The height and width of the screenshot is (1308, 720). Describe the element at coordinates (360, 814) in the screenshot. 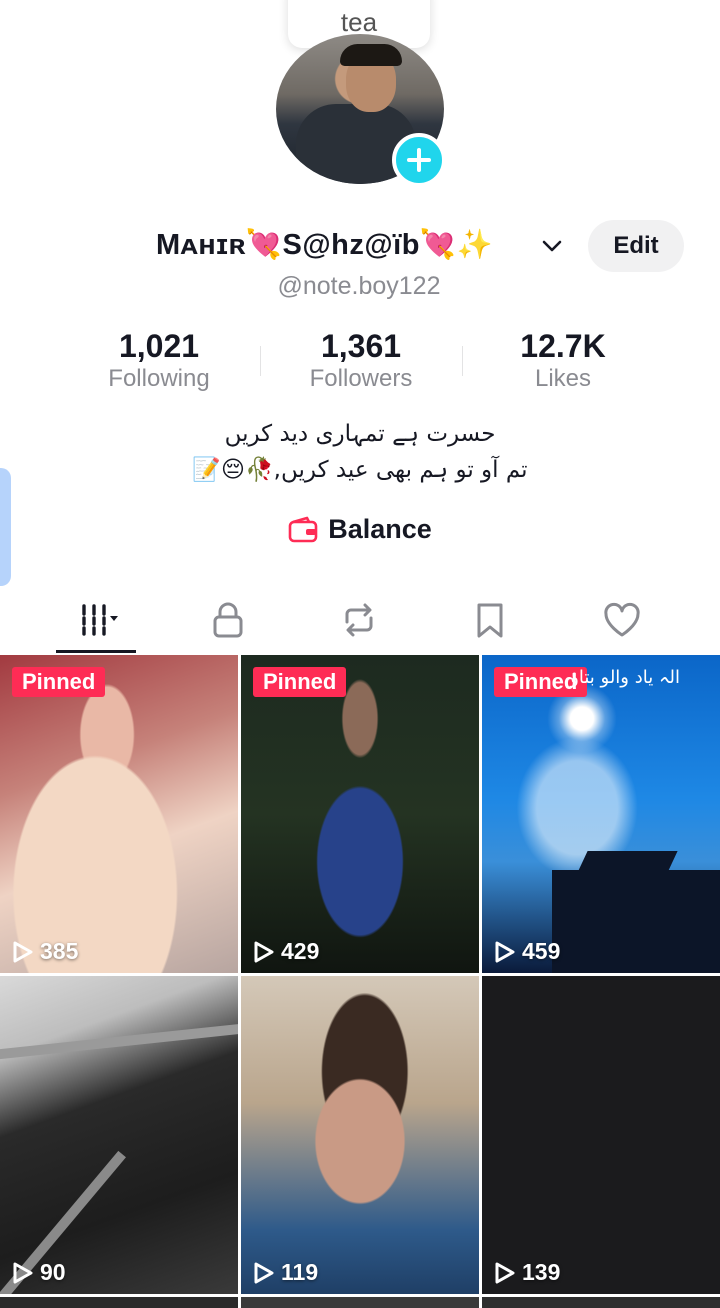

I see `video-thumbnail: Pinned 429` at that location.